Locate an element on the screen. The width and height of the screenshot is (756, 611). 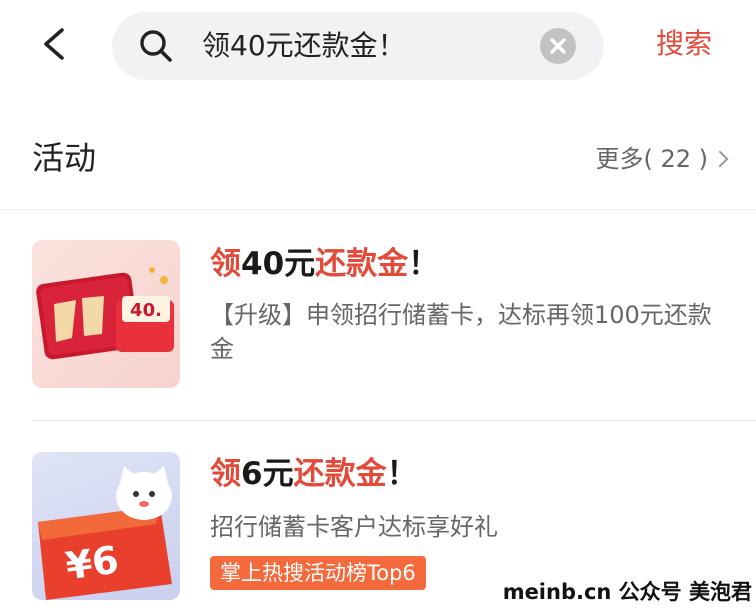
more-count: ( 22 ) is located at coordinates (675, 159).